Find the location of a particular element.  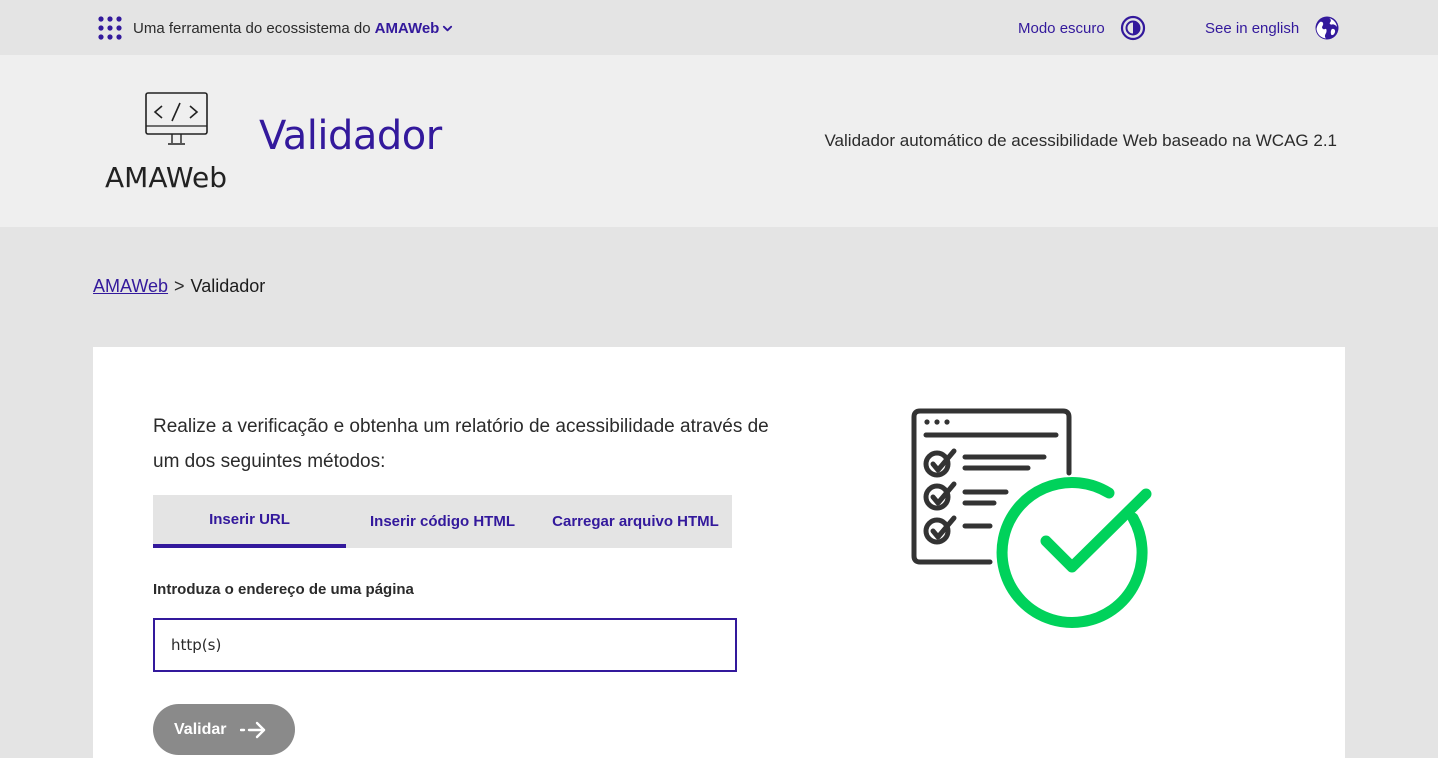

dark-mode-toggle: Modo escuro is located at coordinates (1082, 28).